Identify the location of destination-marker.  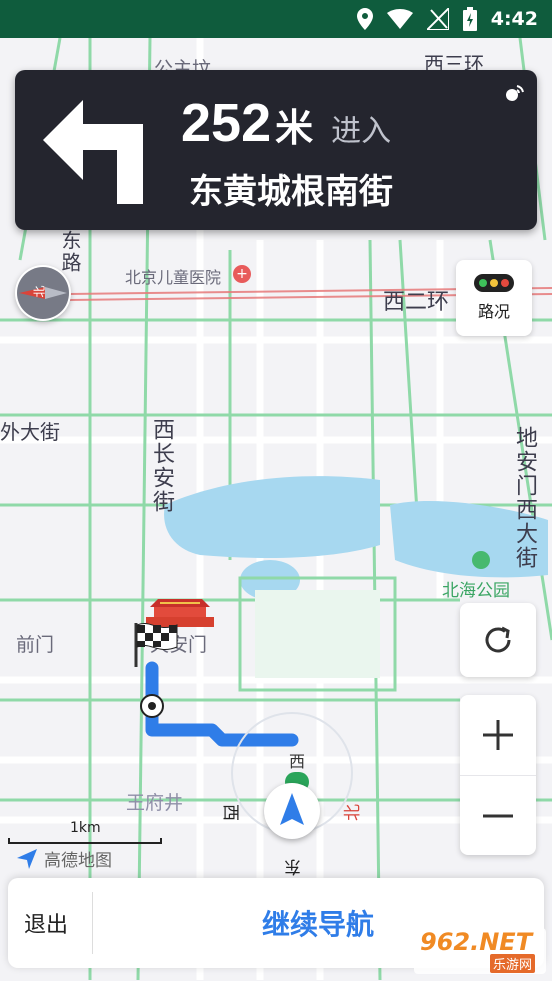
(152, 706).